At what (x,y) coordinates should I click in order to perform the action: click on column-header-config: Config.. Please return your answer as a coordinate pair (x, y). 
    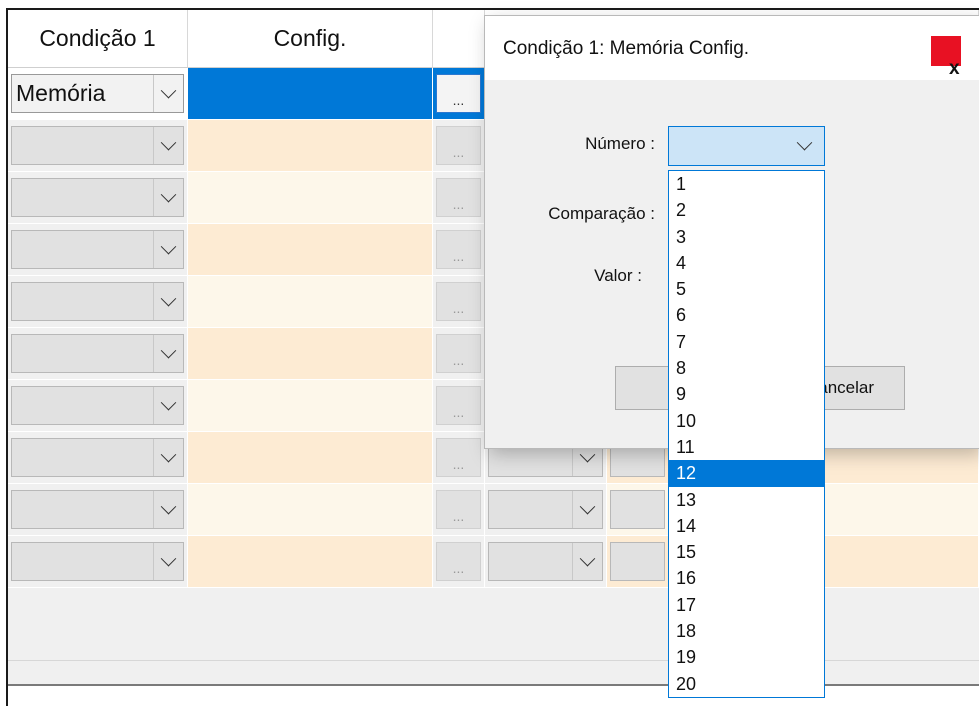
    Looking at the image, I should click on (310, 39).